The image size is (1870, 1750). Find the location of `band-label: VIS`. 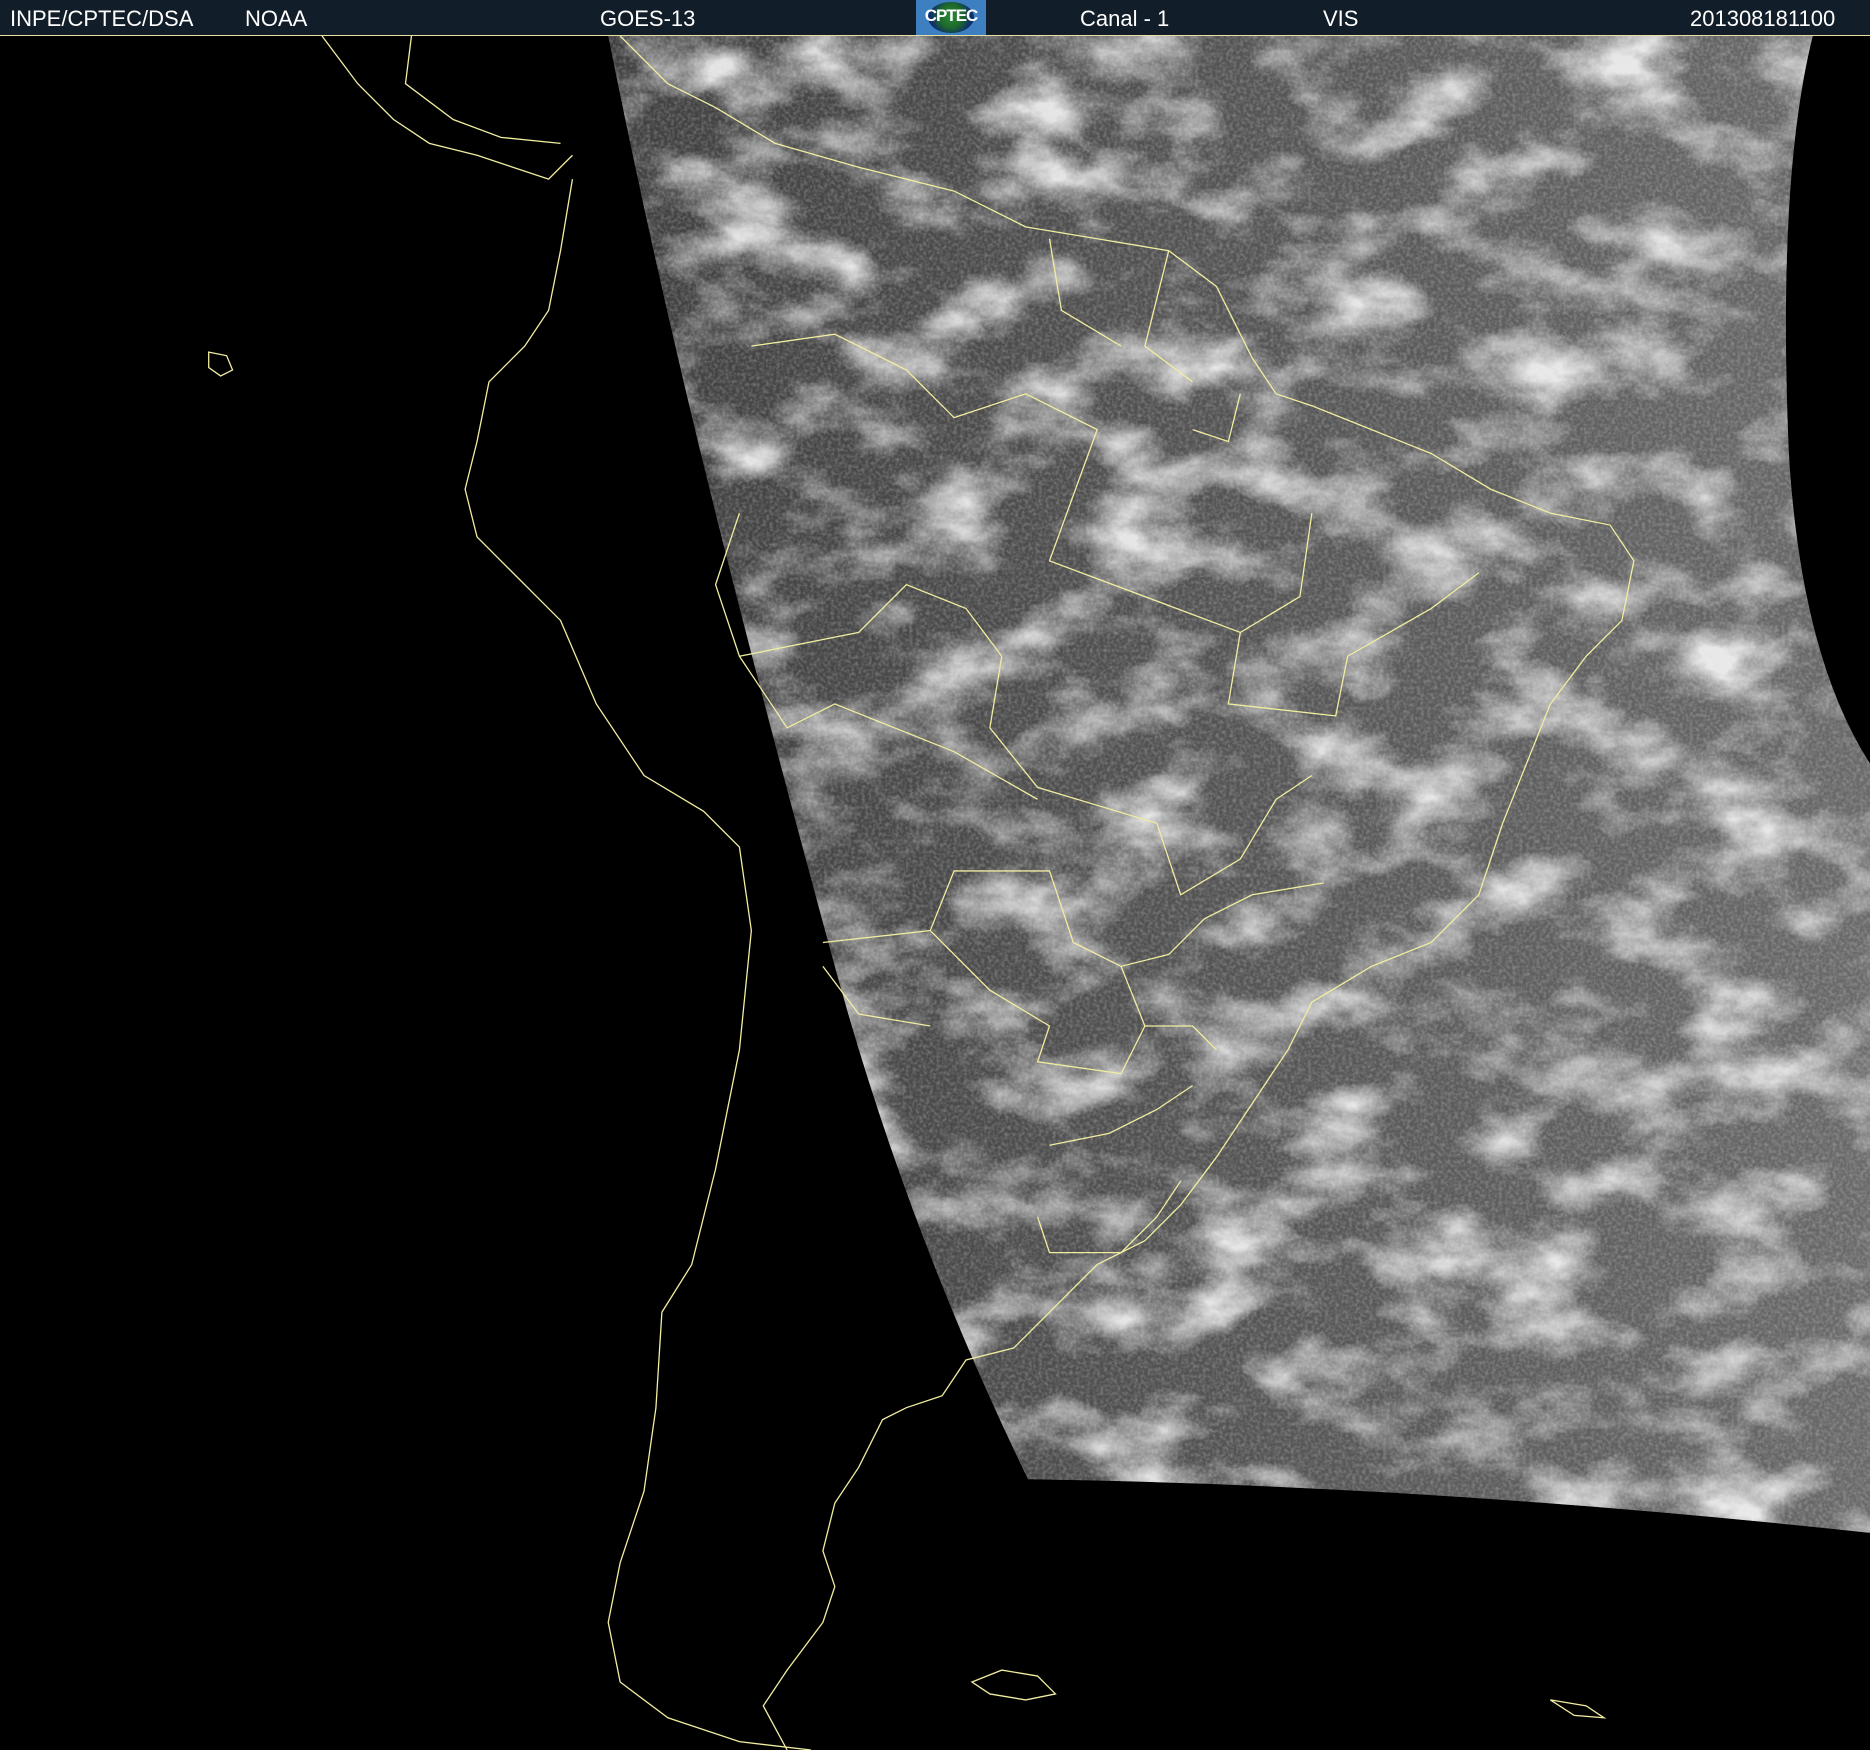

band-label: VIS is located at coordinates (1341, 18).